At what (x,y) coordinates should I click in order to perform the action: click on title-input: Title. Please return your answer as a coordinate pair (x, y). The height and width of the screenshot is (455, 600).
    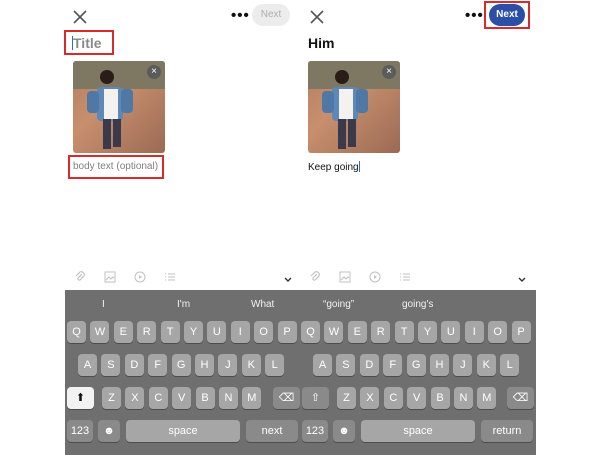
    Looking at the image, I should click on (87, 43).